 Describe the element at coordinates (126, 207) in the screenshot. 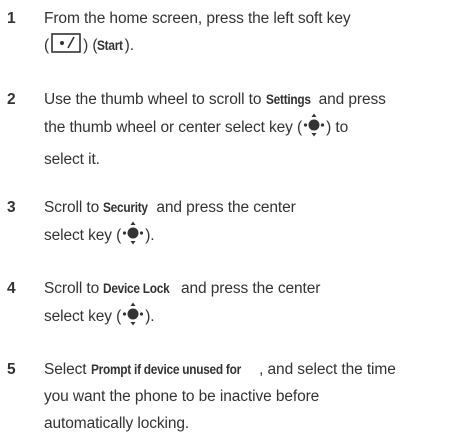

I see `menu-term-security: Security` at that location.